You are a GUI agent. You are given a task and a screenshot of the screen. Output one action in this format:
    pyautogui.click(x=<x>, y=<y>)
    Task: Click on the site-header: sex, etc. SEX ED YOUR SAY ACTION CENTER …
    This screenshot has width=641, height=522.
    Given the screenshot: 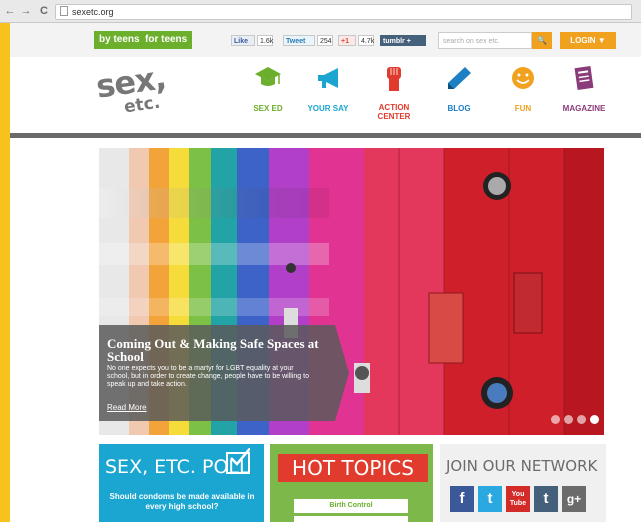 What is the action you would take?
    pyautogui.click(x=325, y=95)
    